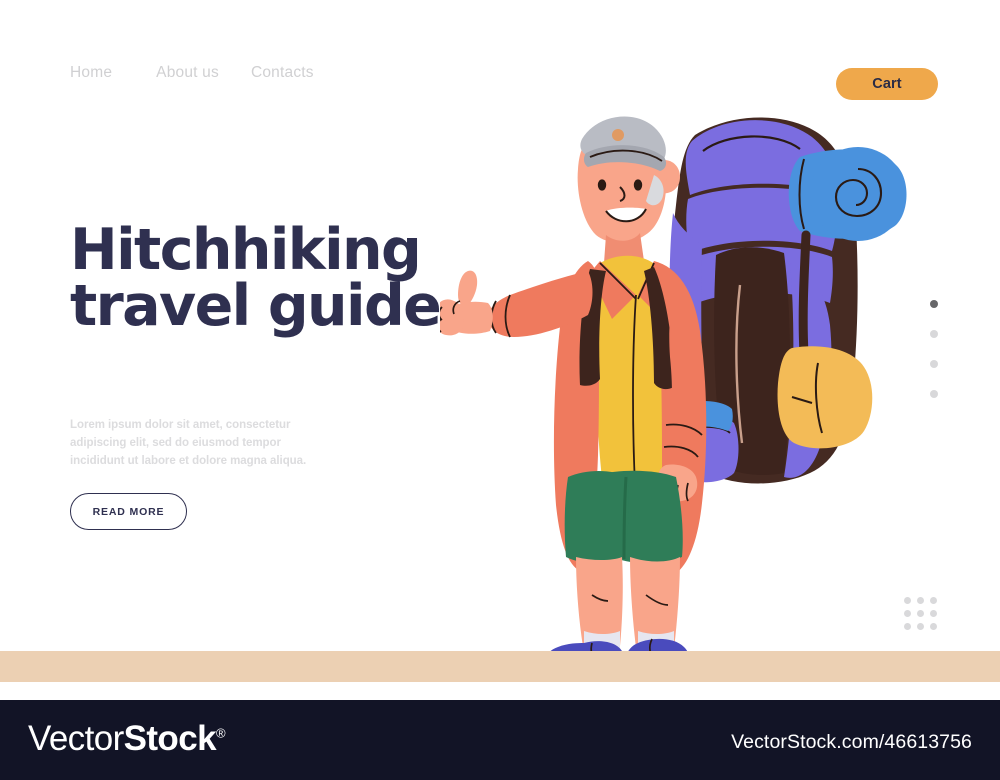 This screenshot has height=780, width=1000. What do you see at coordinates (934, 349) in the screenshot?
I see `slider-dots` at bounding box center [934, 349].